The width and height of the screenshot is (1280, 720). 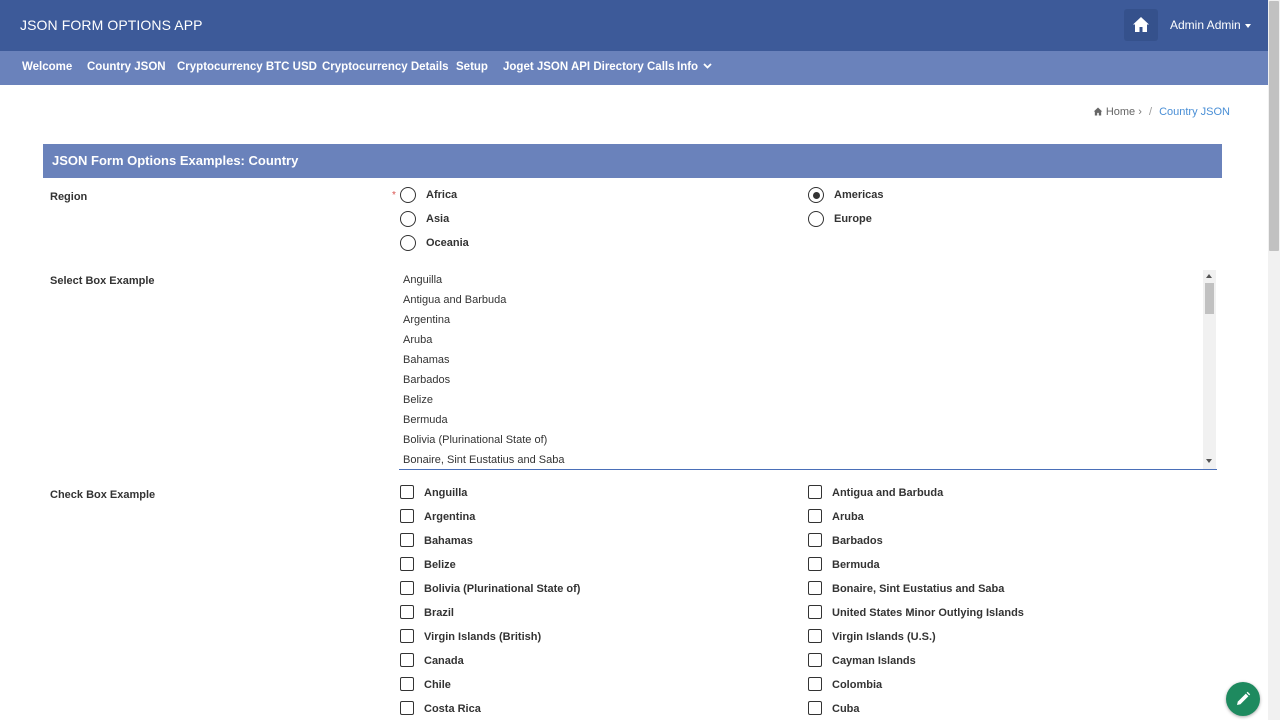 I want to click on select-option: Barbados, so click(x=426, y=380).